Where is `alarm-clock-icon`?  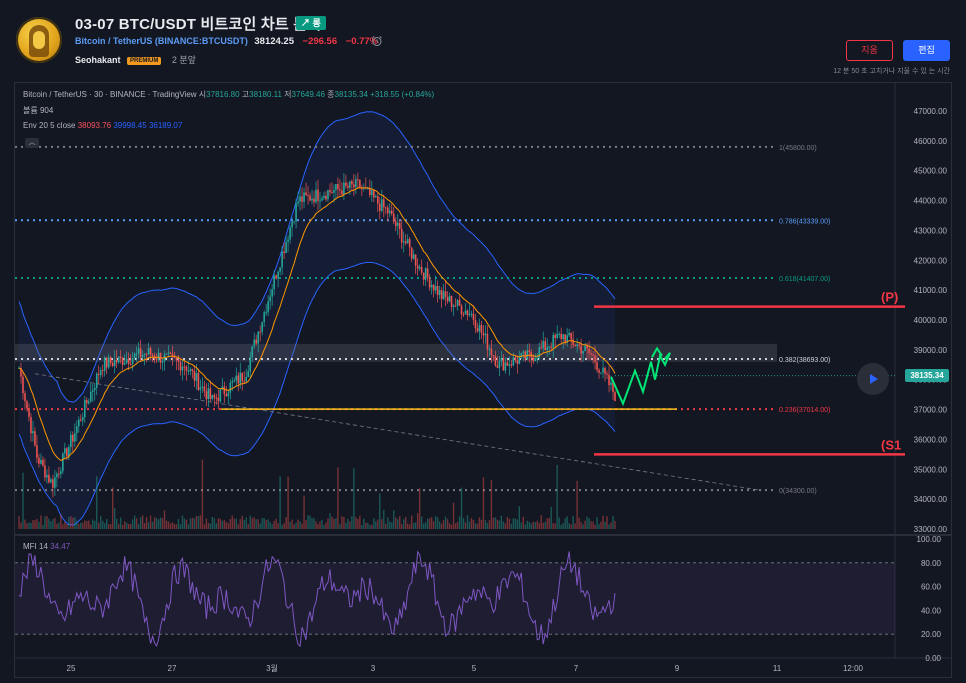
alarm-clock-icon is located at coordinates (377, 41).